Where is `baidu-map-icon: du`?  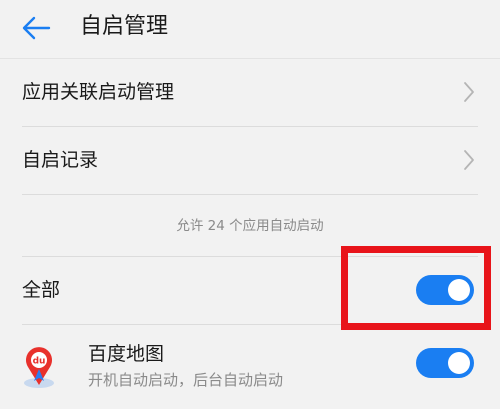 baidu-map-icon: du is located at coordinates (39, 367).